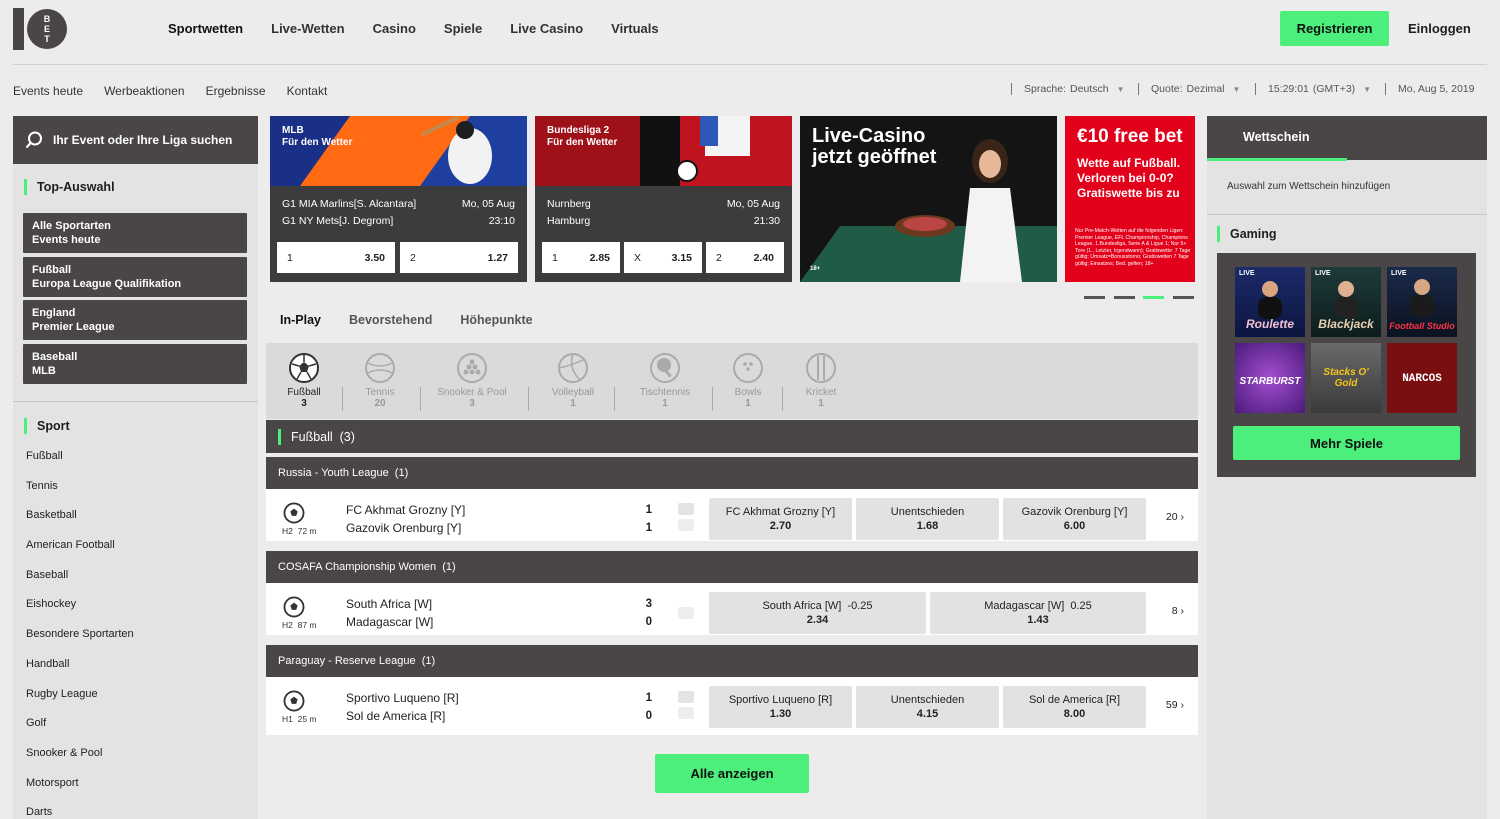 The height and width of the screenshot is (819, 1500). What do you see at coordinates (1178, 611) in the screenshot?
I see `more-markets-link: 8 ›` at bounding box center [1178, 611].